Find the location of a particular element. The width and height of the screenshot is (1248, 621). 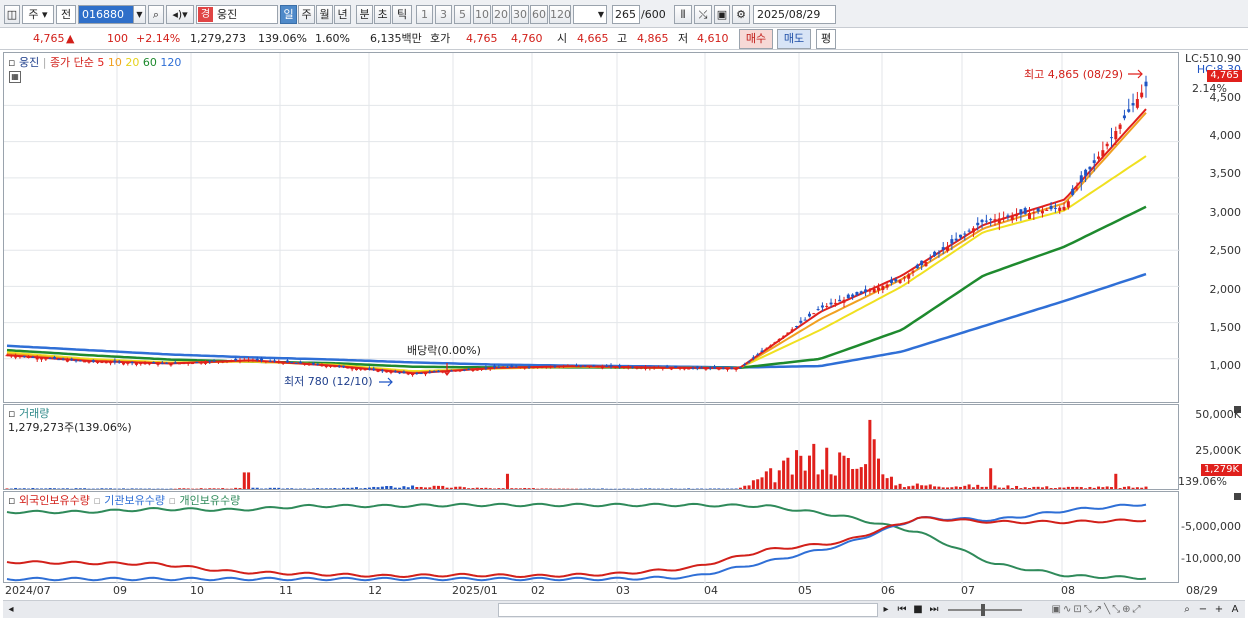

period-year-button: 년 is located at coordinates (342, 14).